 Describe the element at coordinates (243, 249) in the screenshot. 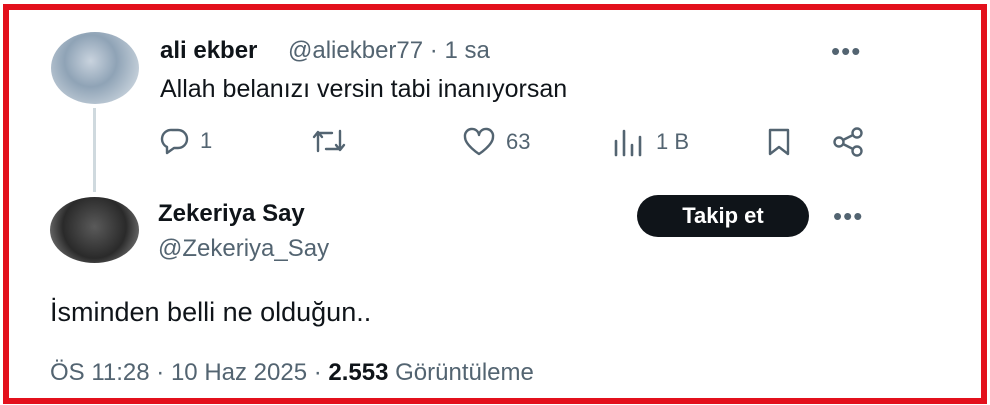

I see `author-handle: @Zekeriya_Say` at that location.